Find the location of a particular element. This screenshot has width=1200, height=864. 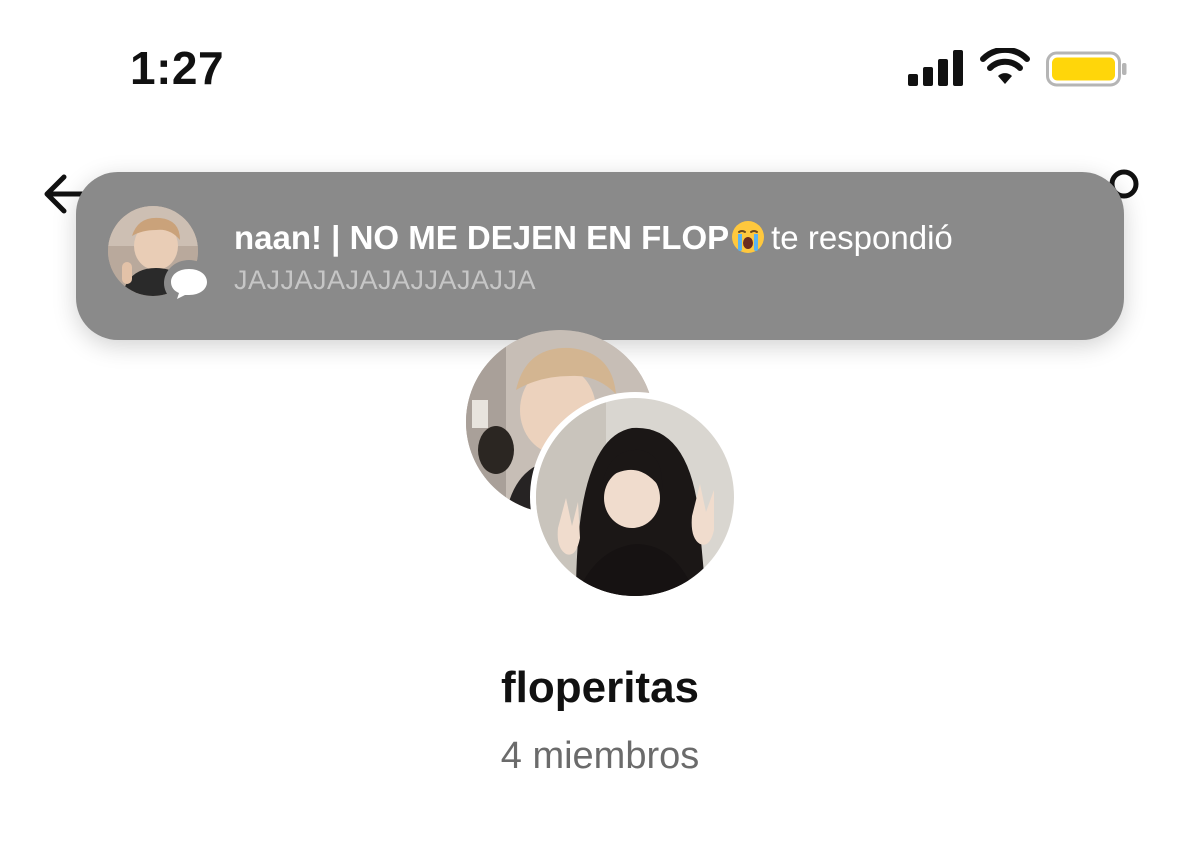

group-name: floperitas is located at coordinates (600, 687).